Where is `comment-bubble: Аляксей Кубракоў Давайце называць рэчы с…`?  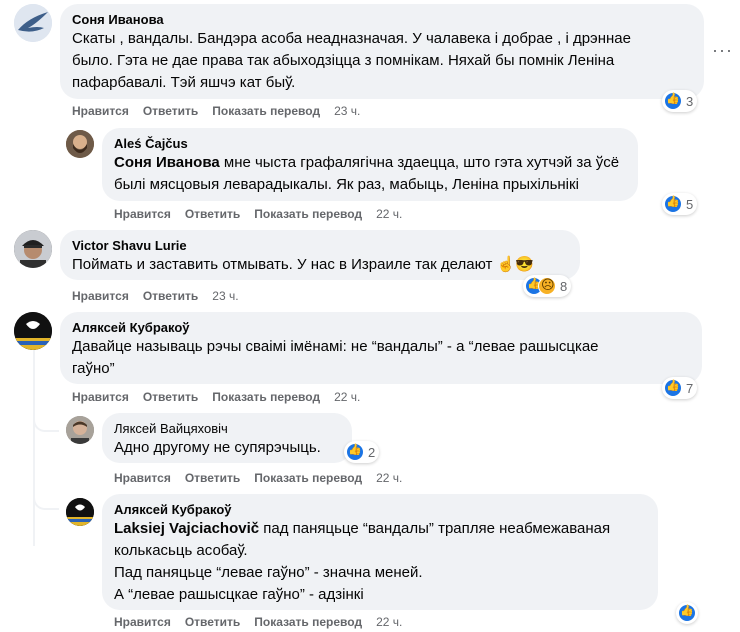
comment-bubble: Аляксей Кубракоў Давайце называць рэчы с… is located at coordinates (381, 348).